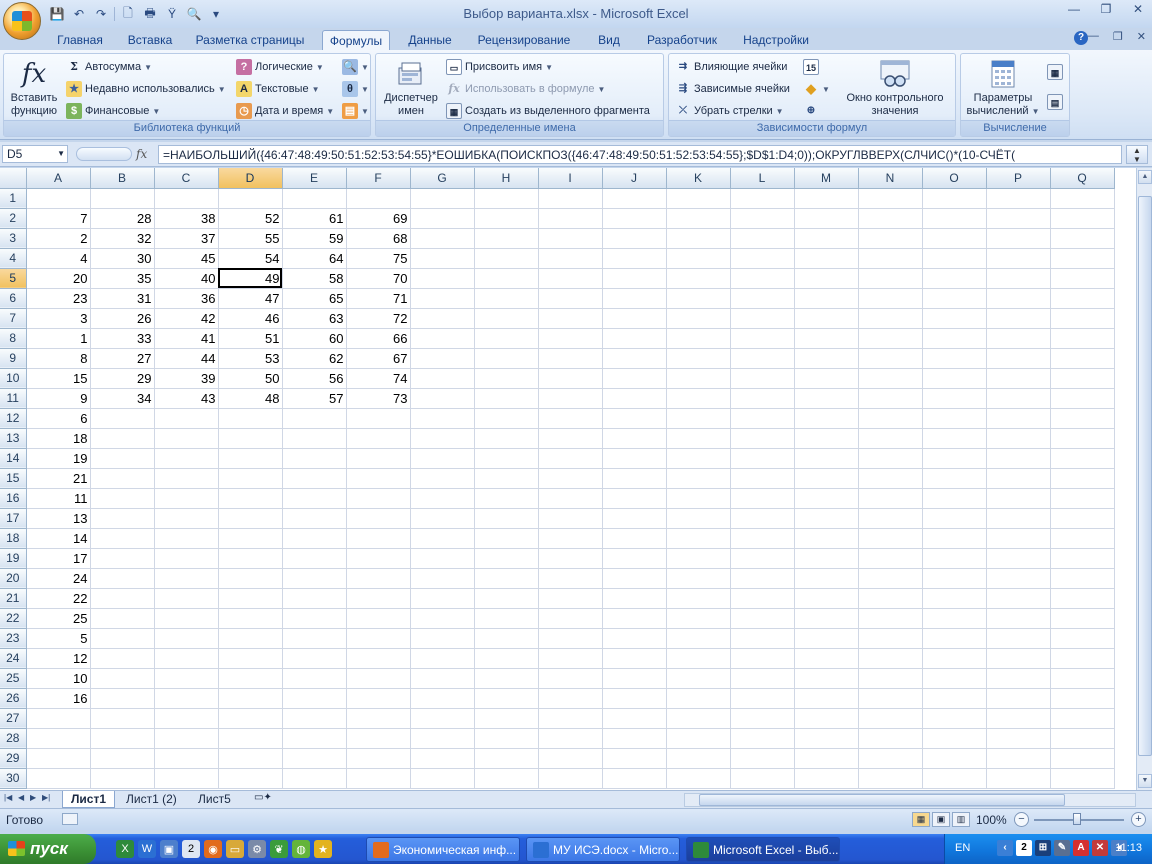  I want to click on cell-c10: 39, so click(186, 378).